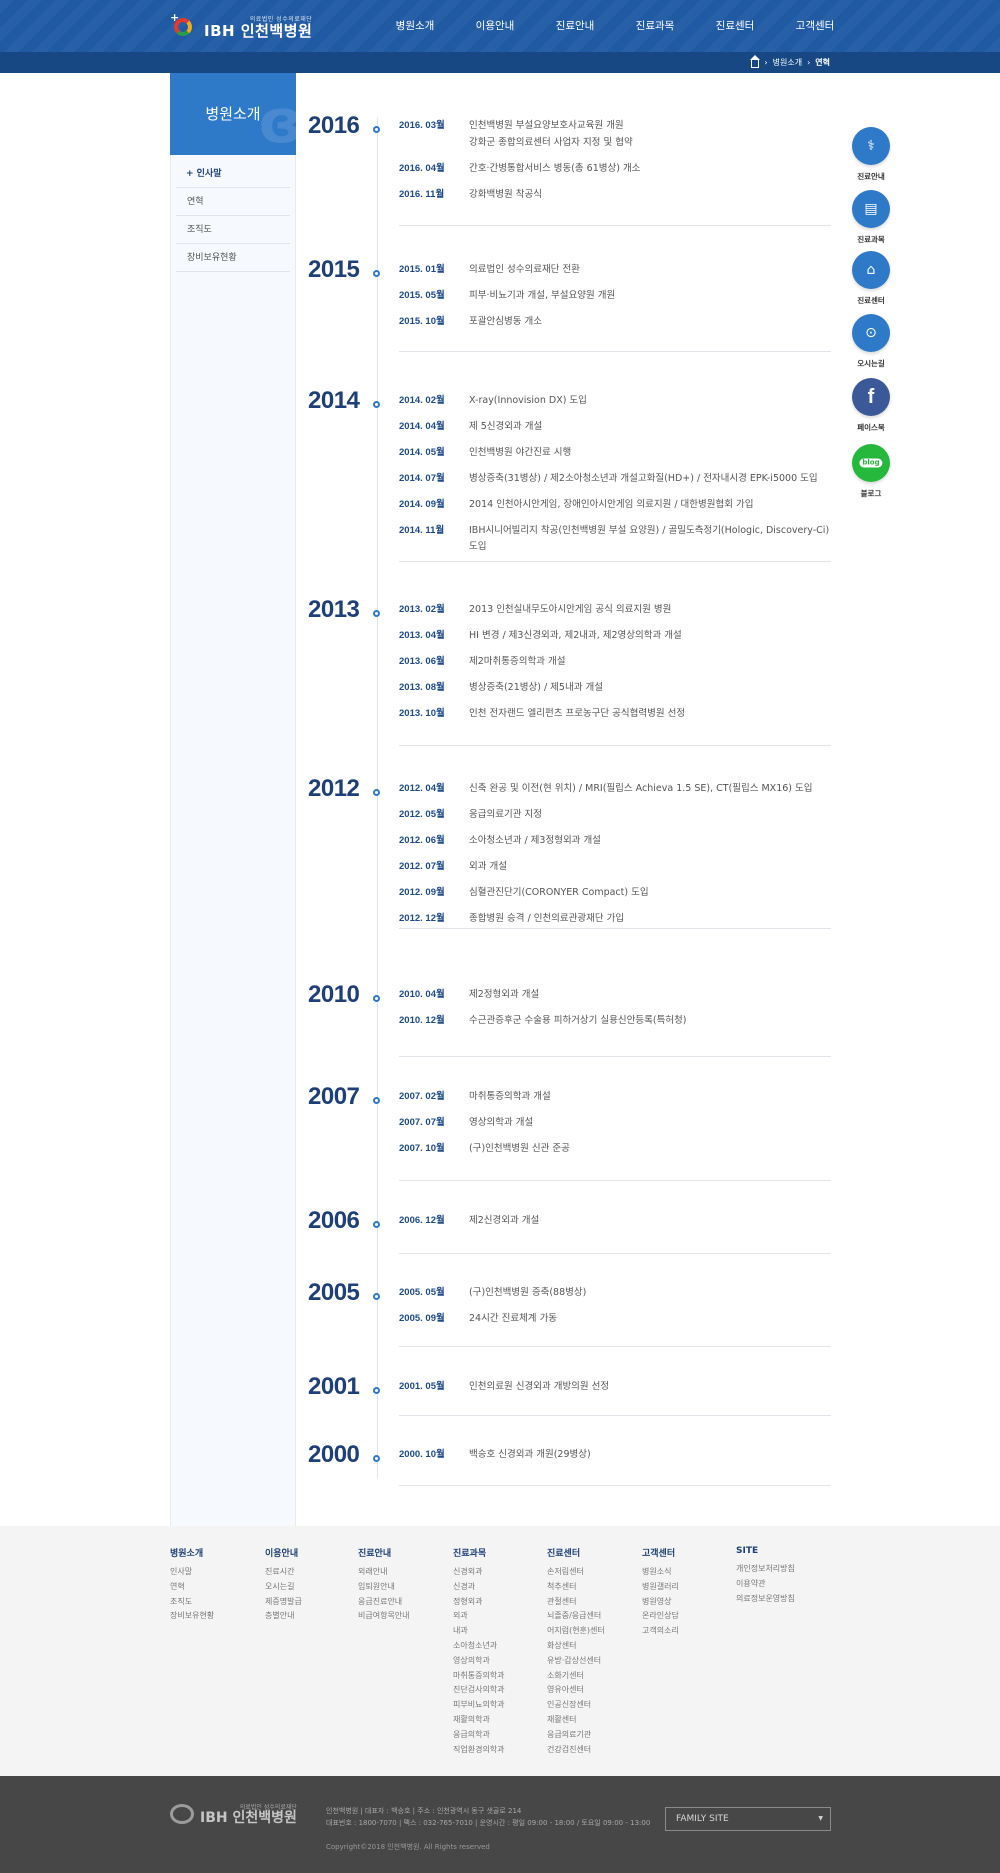  What do you see at coordinates (498, 1552) in the screenshot?
I see `footer-sitemap-heading: 진료과목` at bounding box center [498, 1552].